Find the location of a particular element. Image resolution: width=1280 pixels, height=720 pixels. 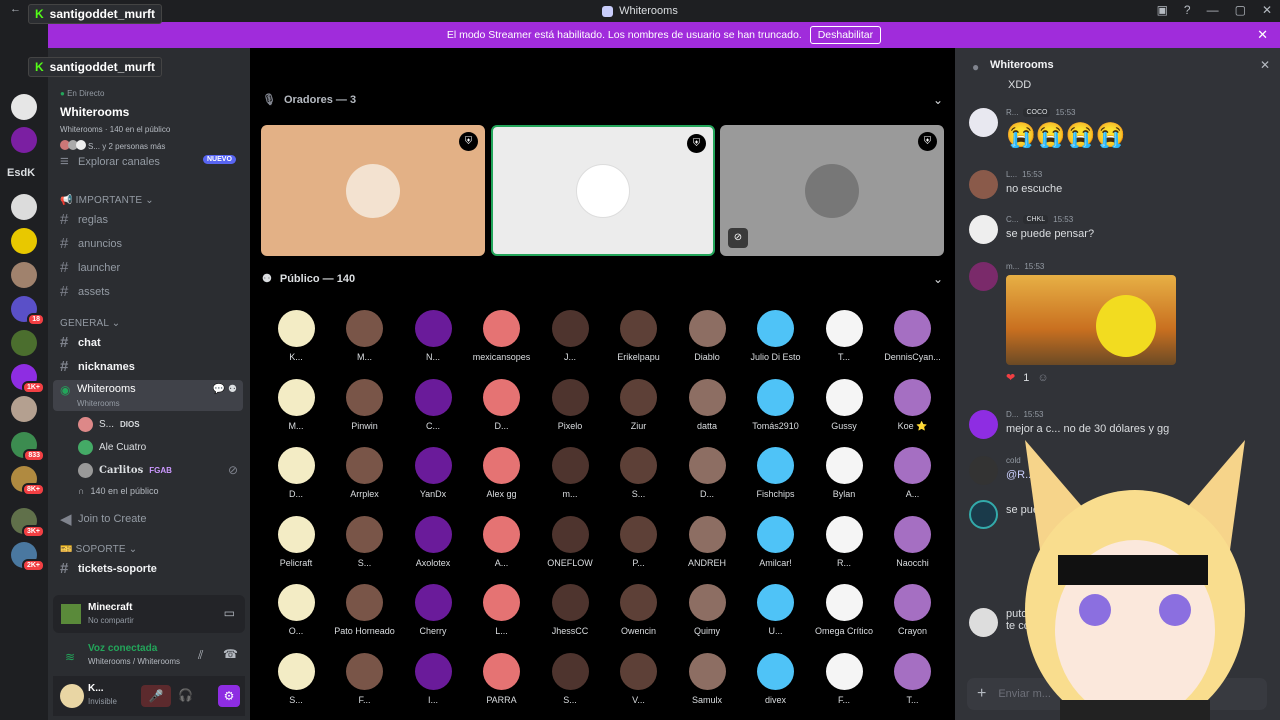

close-icon: ✕ is located at coordinates (1265, 65).